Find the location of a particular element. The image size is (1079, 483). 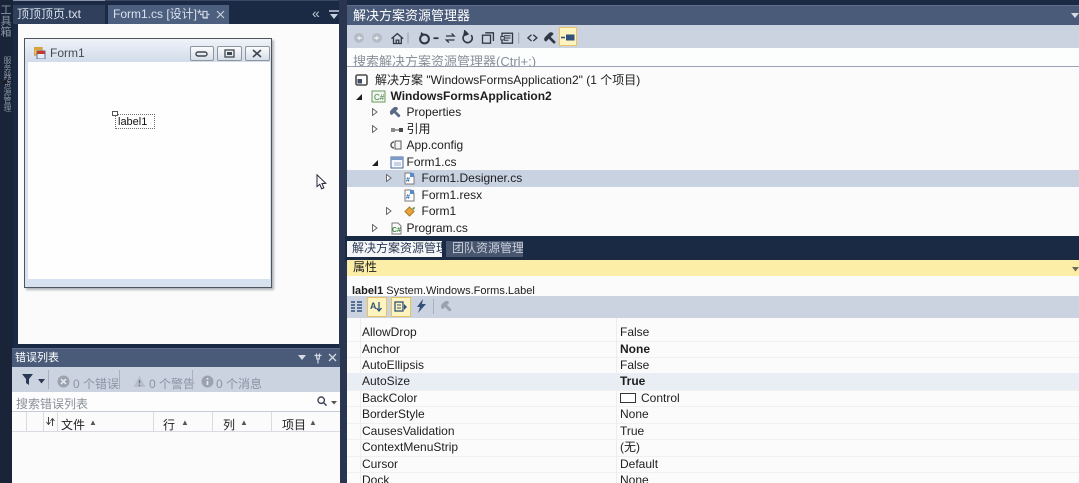

svg-text: A is located at coordinates (373, 306).